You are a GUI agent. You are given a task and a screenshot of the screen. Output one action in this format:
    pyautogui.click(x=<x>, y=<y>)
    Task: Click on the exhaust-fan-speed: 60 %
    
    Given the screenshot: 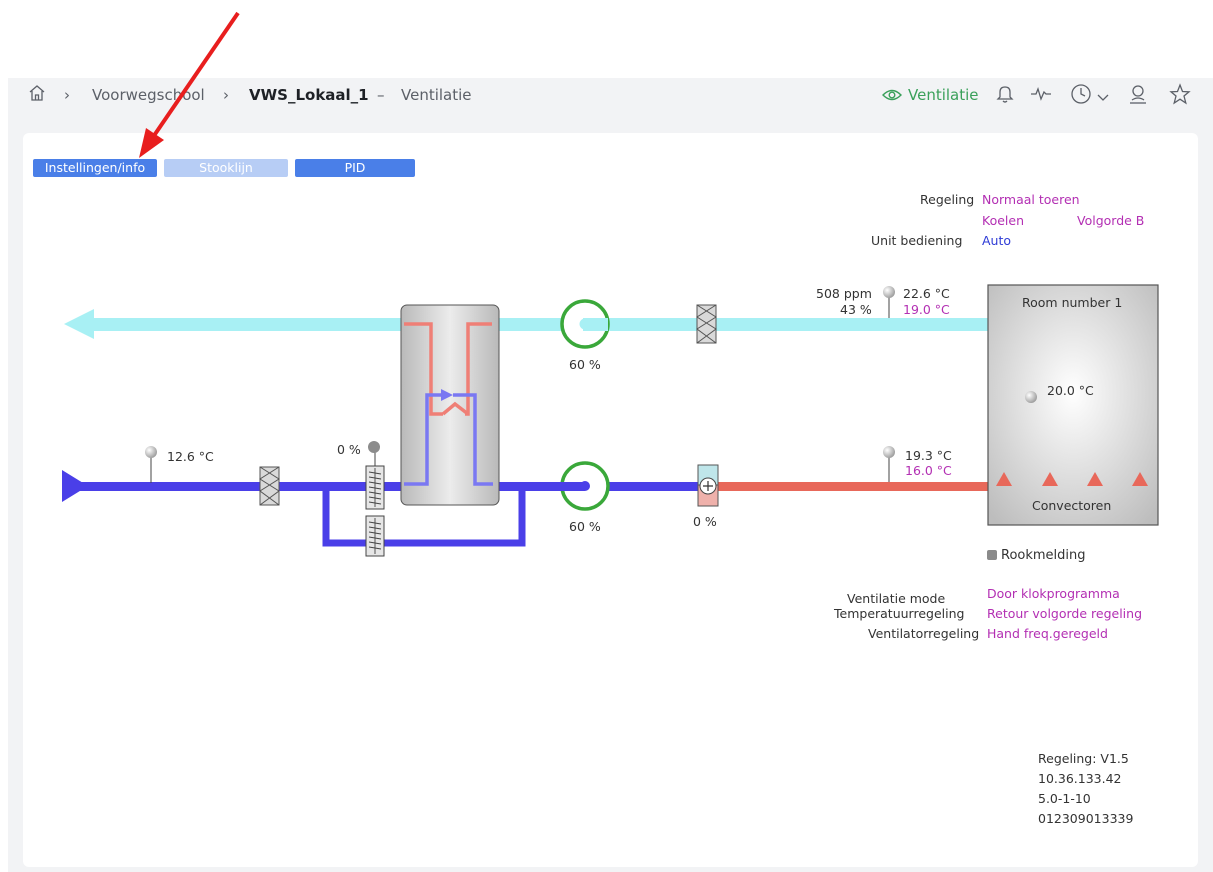 What is the action you would take?
    pyautogui.click(x=585, y=364)
    